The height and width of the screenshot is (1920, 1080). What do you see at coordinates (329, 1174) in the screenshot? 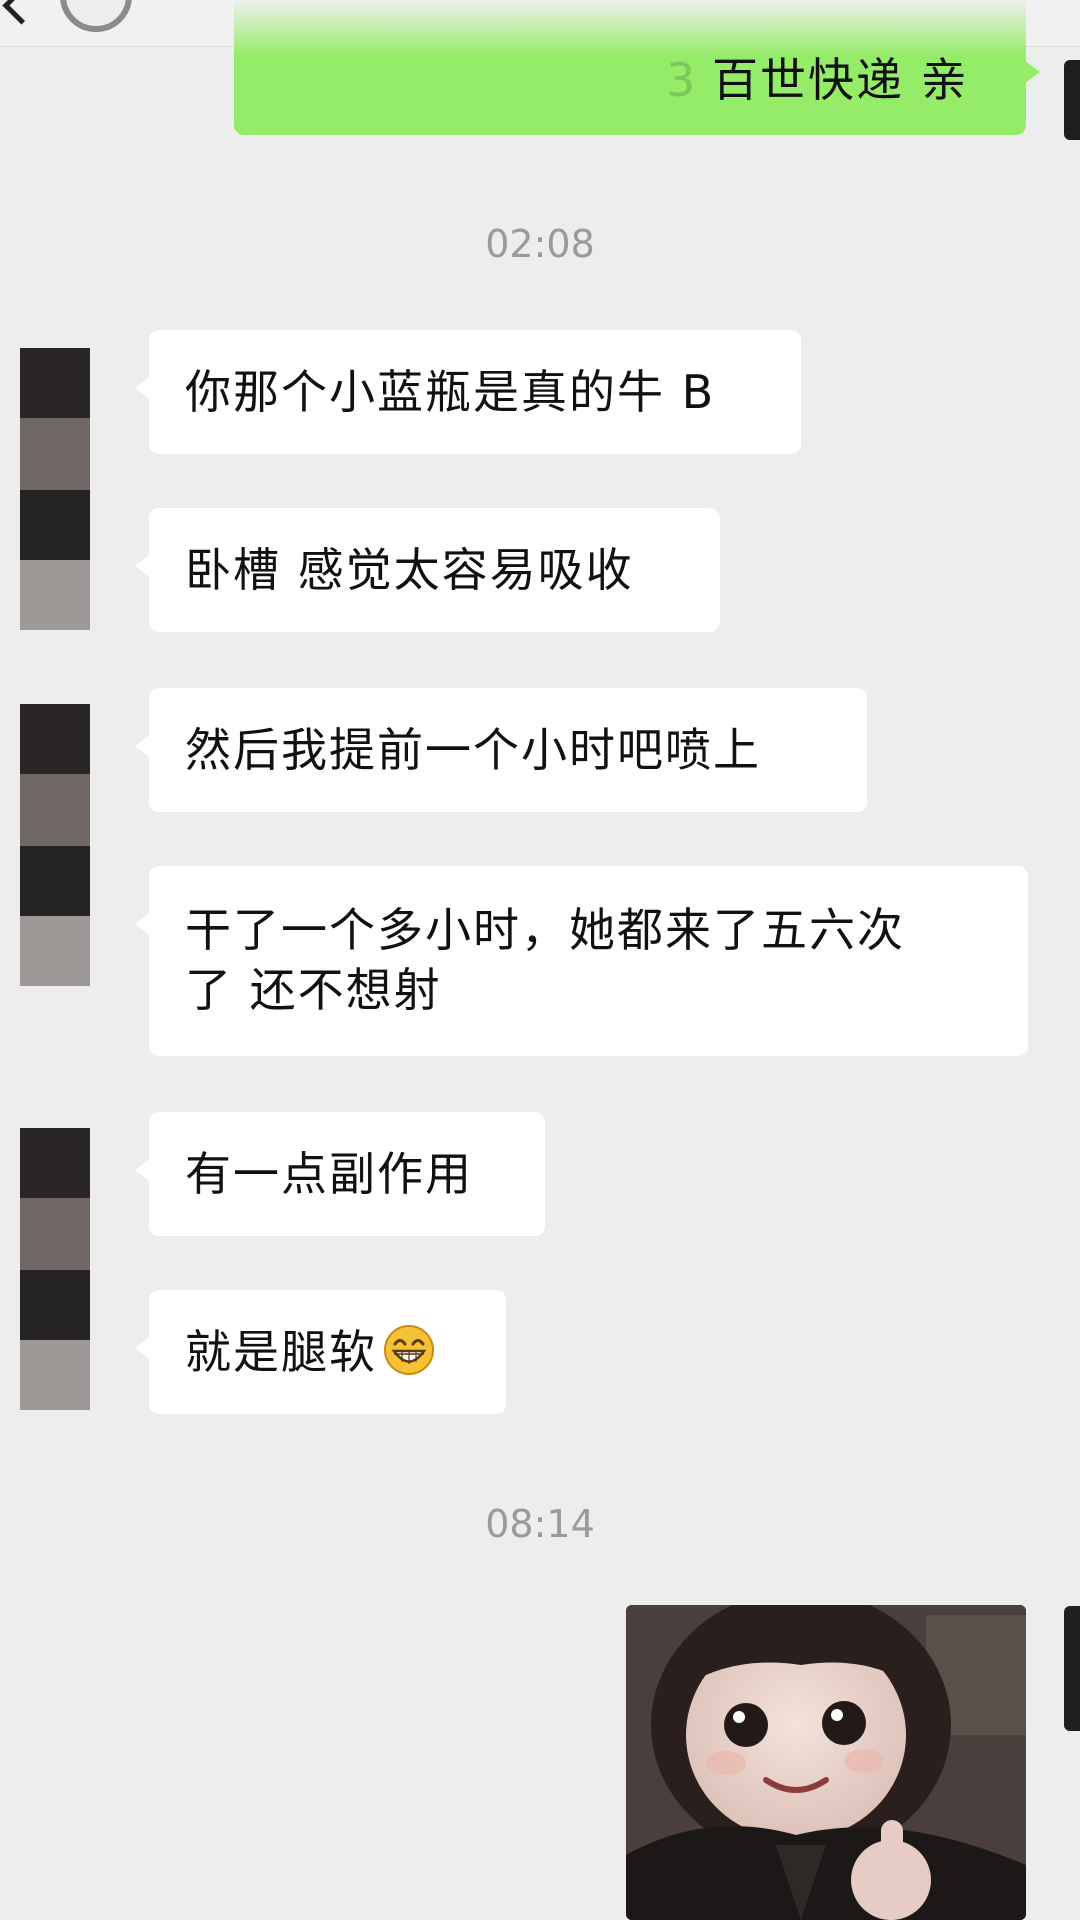
I see `incoming-message-text: 有一点副作用` at bounding box center [329, 1174].